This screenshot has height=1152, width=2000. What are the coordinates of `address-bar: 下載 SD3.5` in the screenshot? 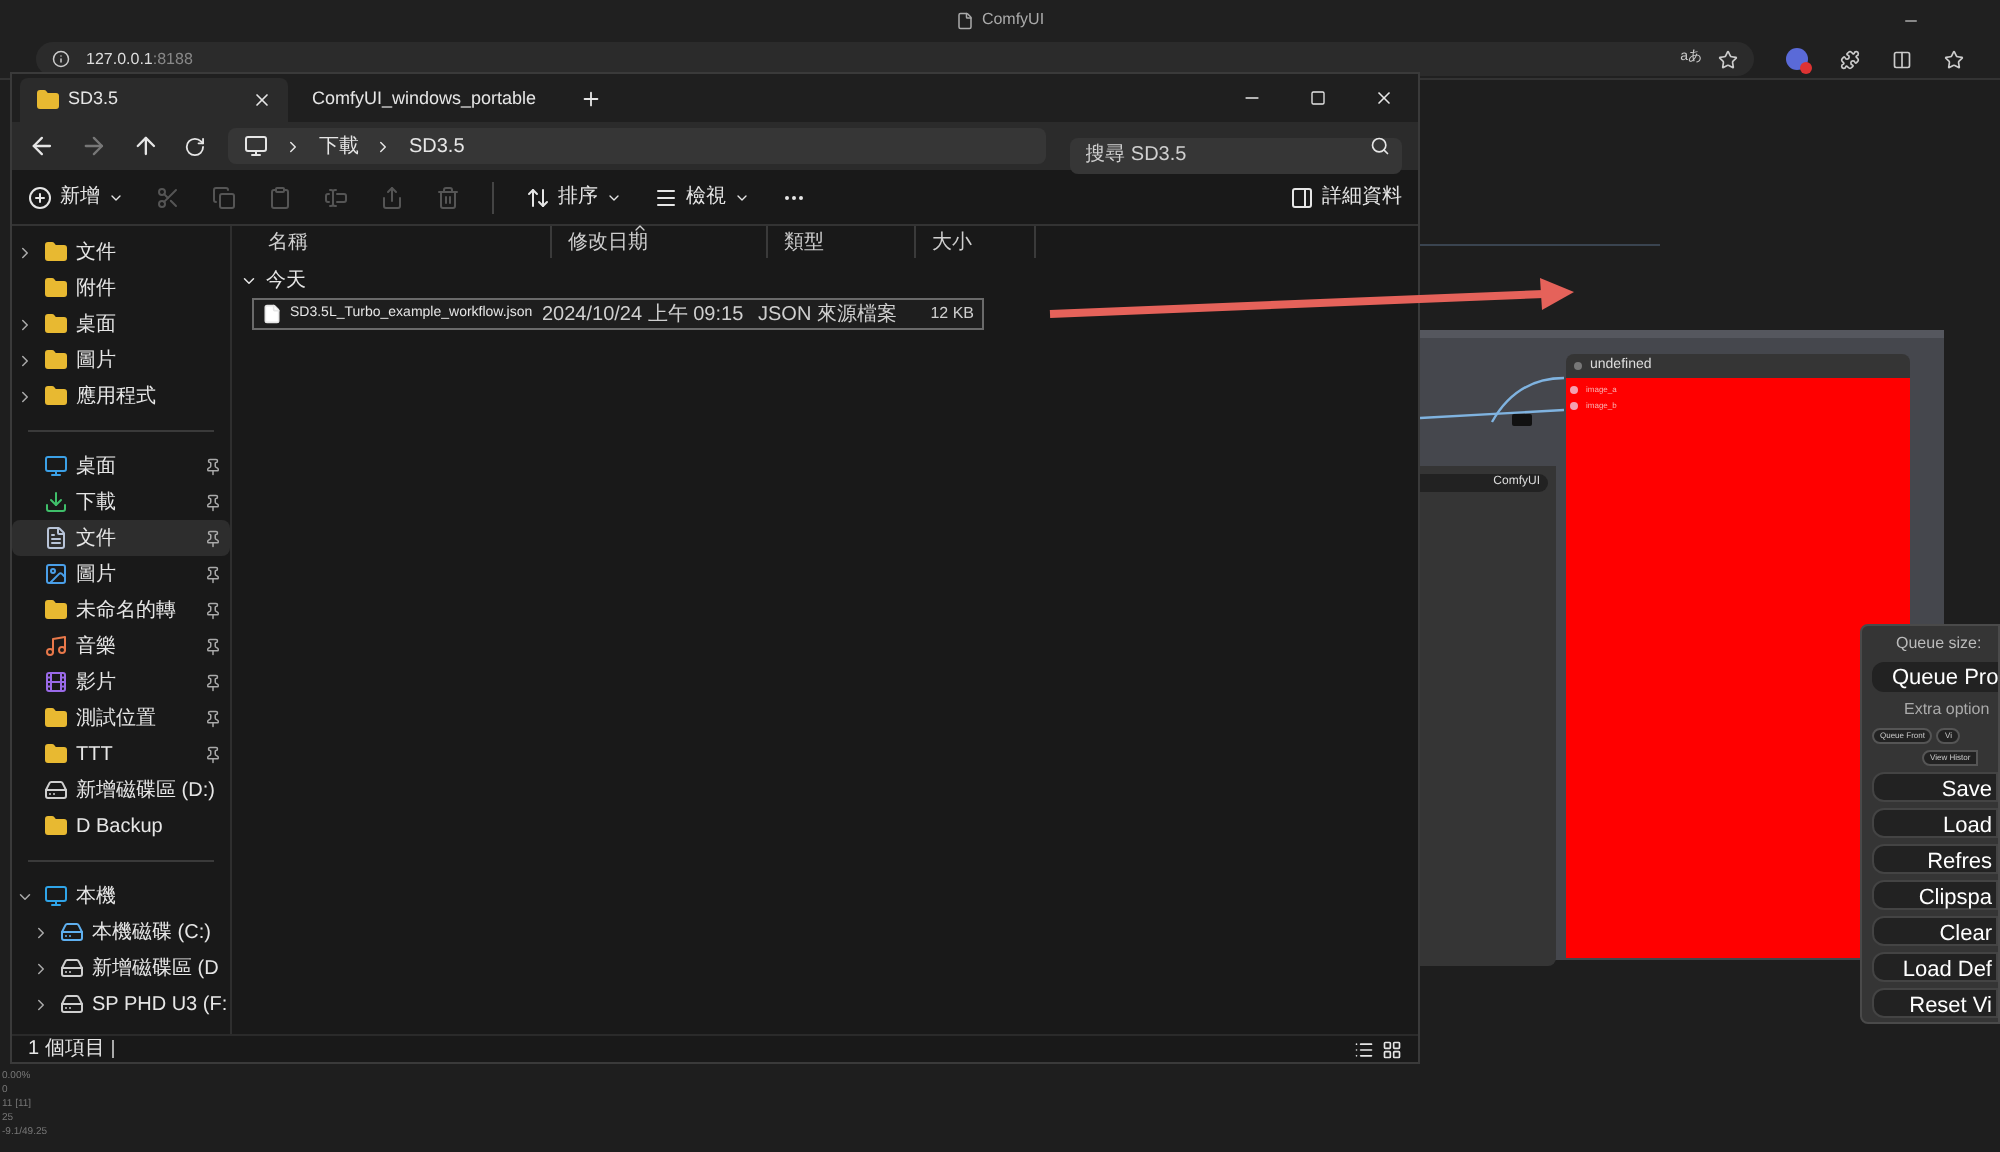 It's located at (637, 146).